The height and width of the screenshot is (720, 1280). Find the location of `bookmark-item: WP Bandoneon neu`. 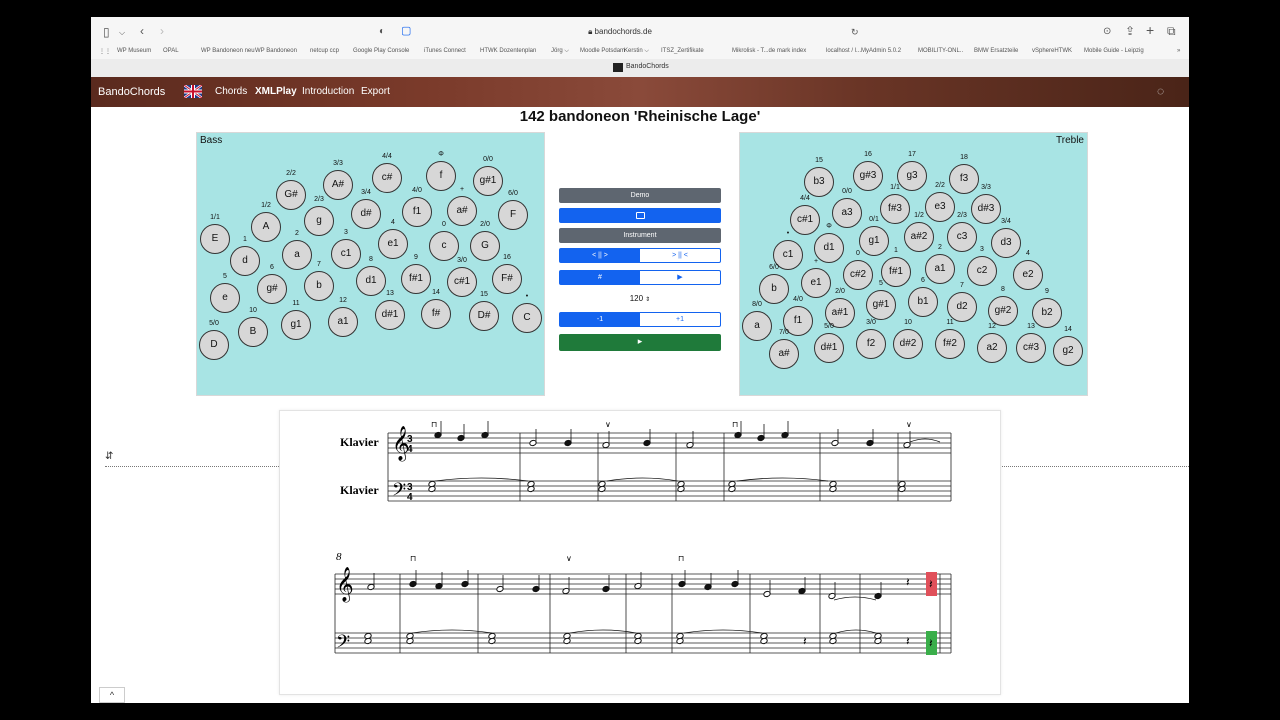

bookmark-item: WP Bandoneon neu is located at coordinates (228, 51).